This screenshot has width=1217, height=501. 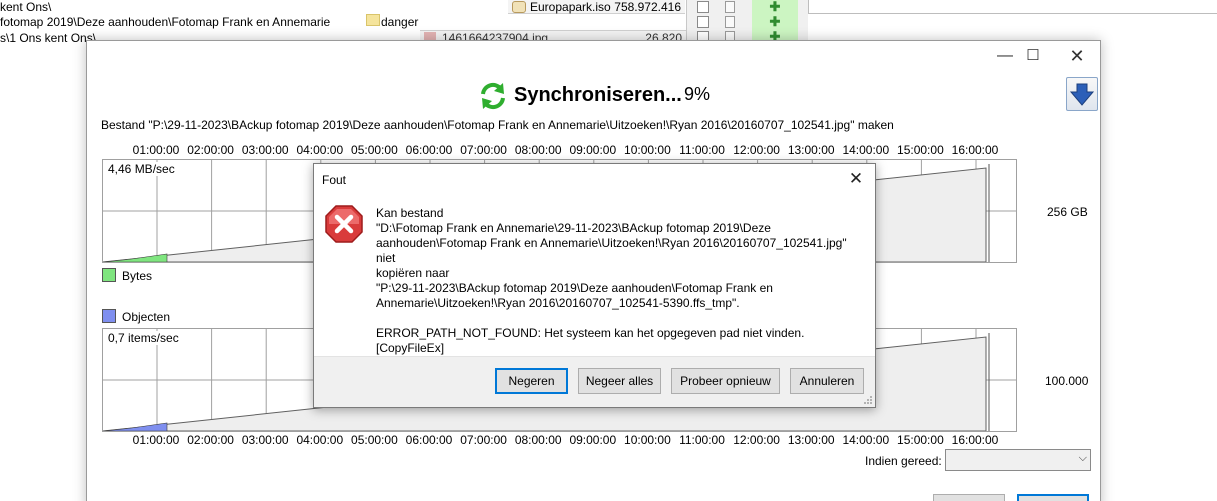 What do you see at coordinates (647, 7) in the screenshot?
I see `bg-file-size: 758.972.416` at bounding box center [647, 7].